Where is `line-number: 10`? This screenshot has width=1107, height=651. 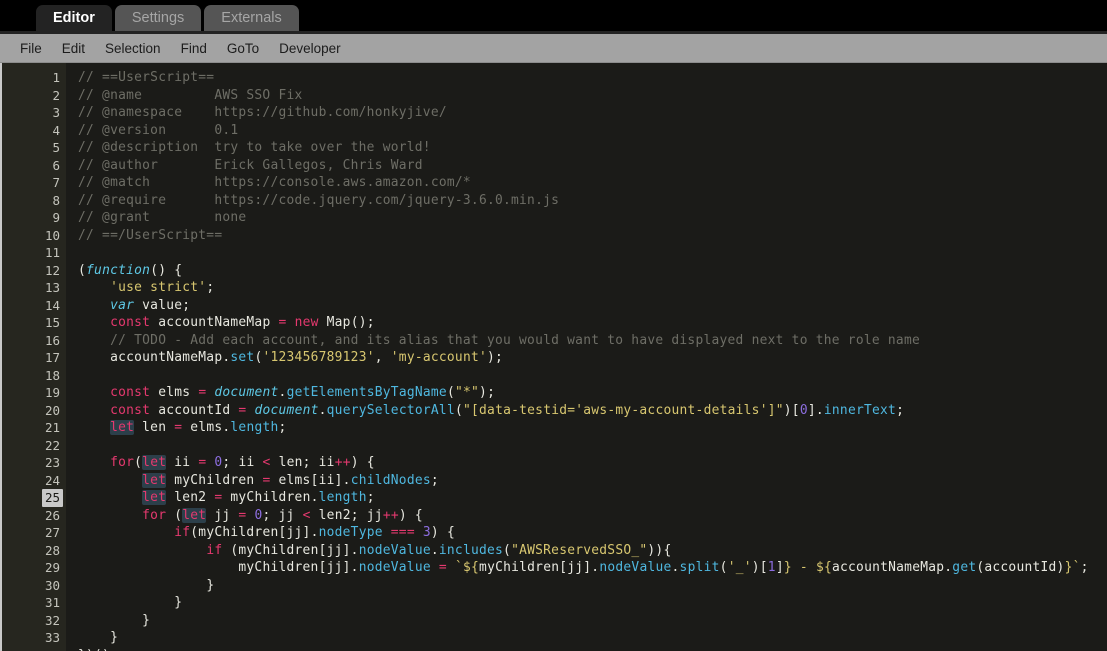
line-number: 10 is located at coordinates (34, 236).